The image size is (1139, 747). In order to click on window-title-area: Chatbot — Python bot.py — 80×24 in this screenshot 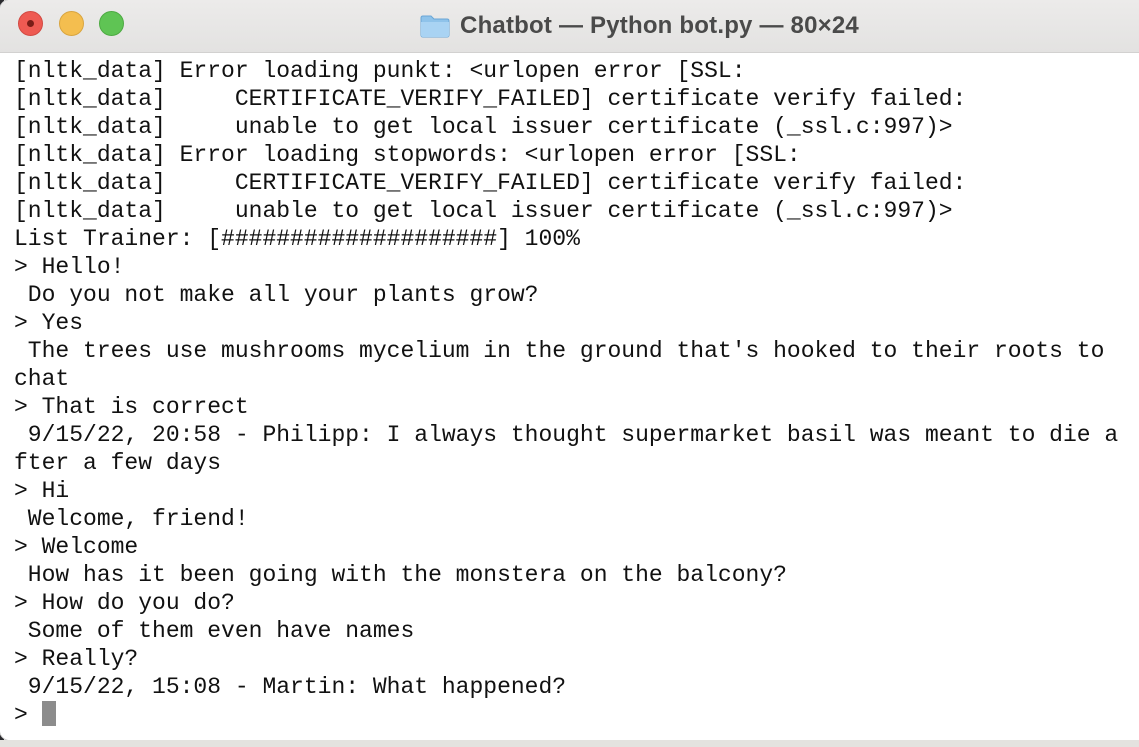, I will do `click(569, 26)`.